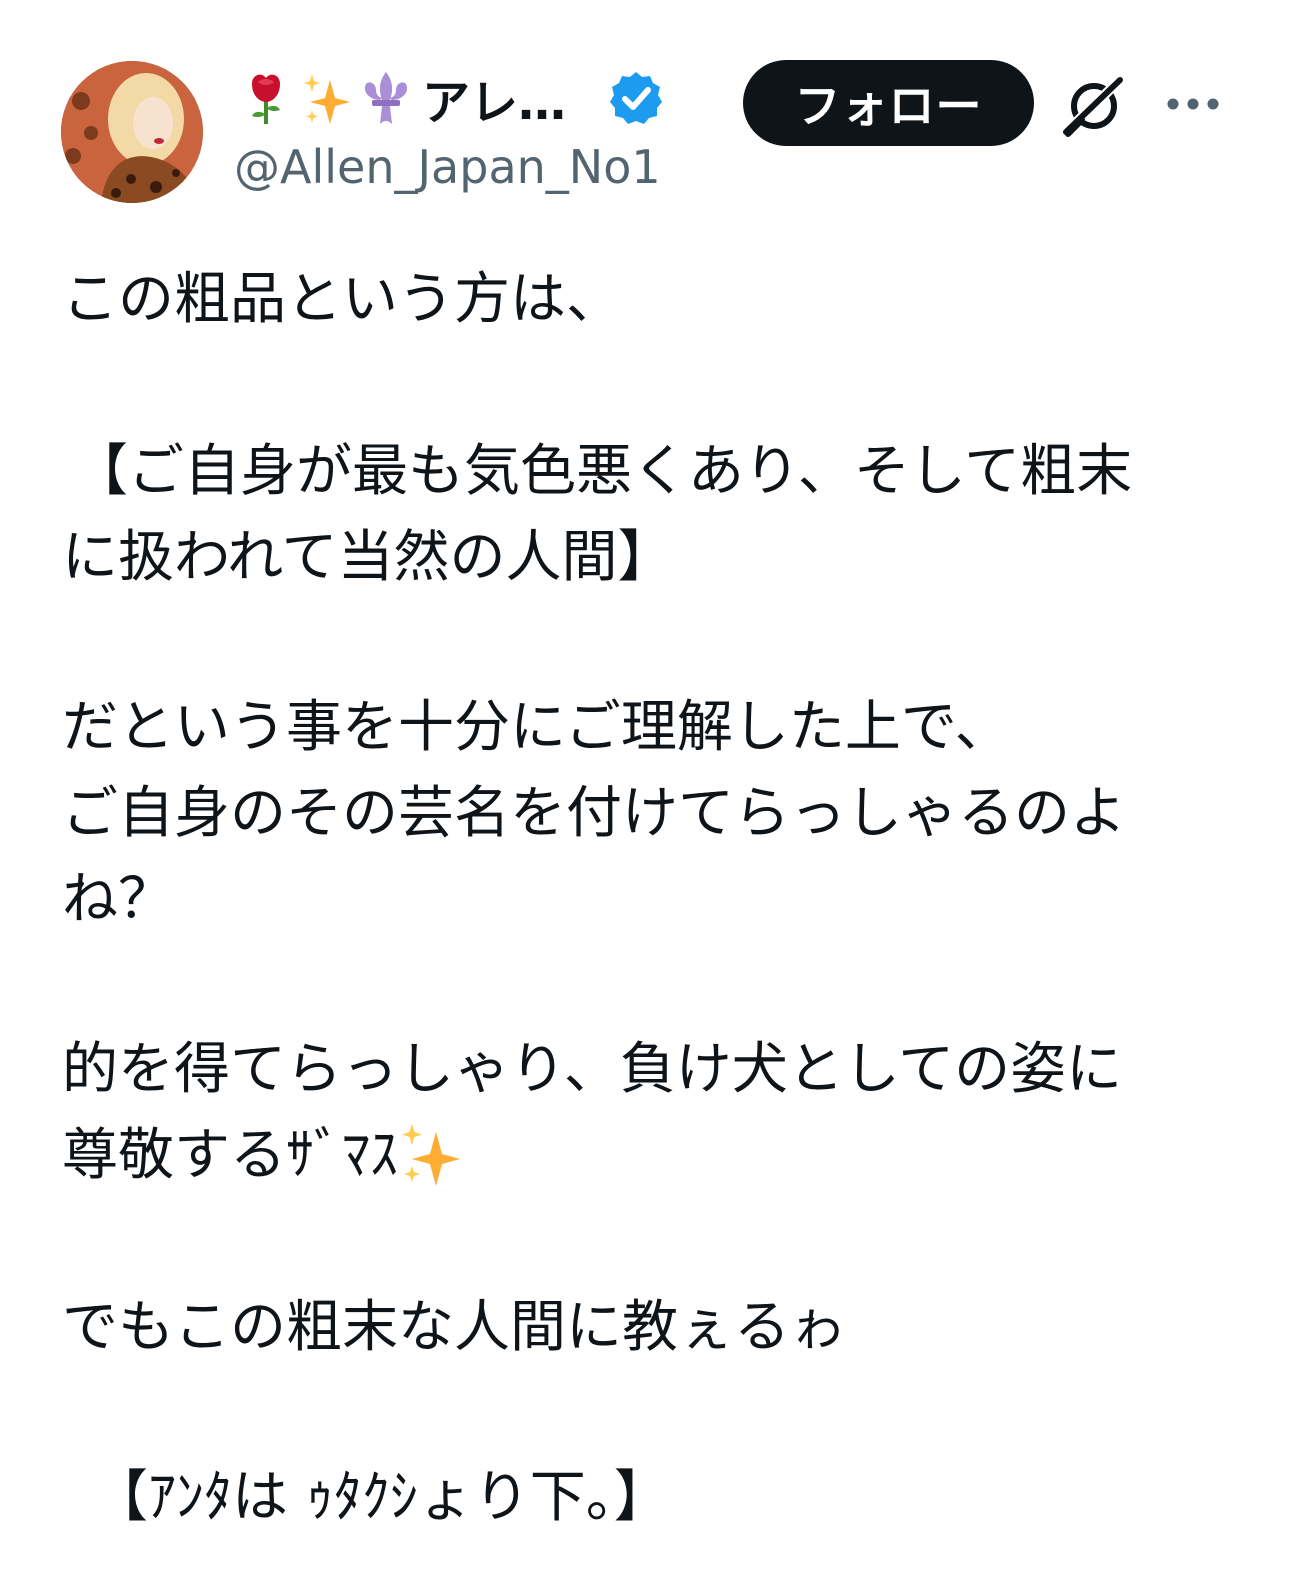 This screenshot has width=1300, height=1585. What do you see at coordinates (381, 1497) in the screenshot?
I see `tweet-line: 【ｱﾝﾀは ｩﾀｸｼょり下。】` at bounding box center [381, 1497].